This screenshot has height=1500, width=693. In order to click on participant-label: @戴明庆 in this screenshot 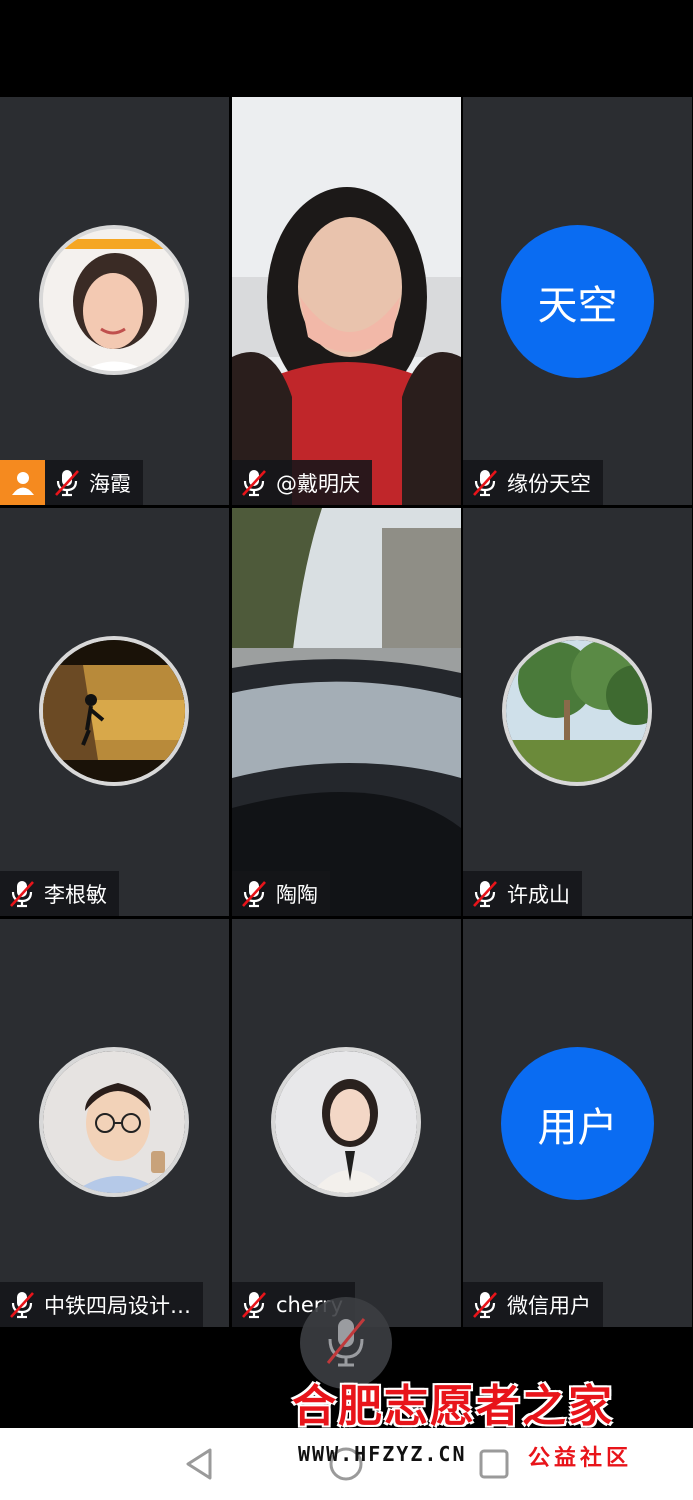, I will do `click(302, 482)`.